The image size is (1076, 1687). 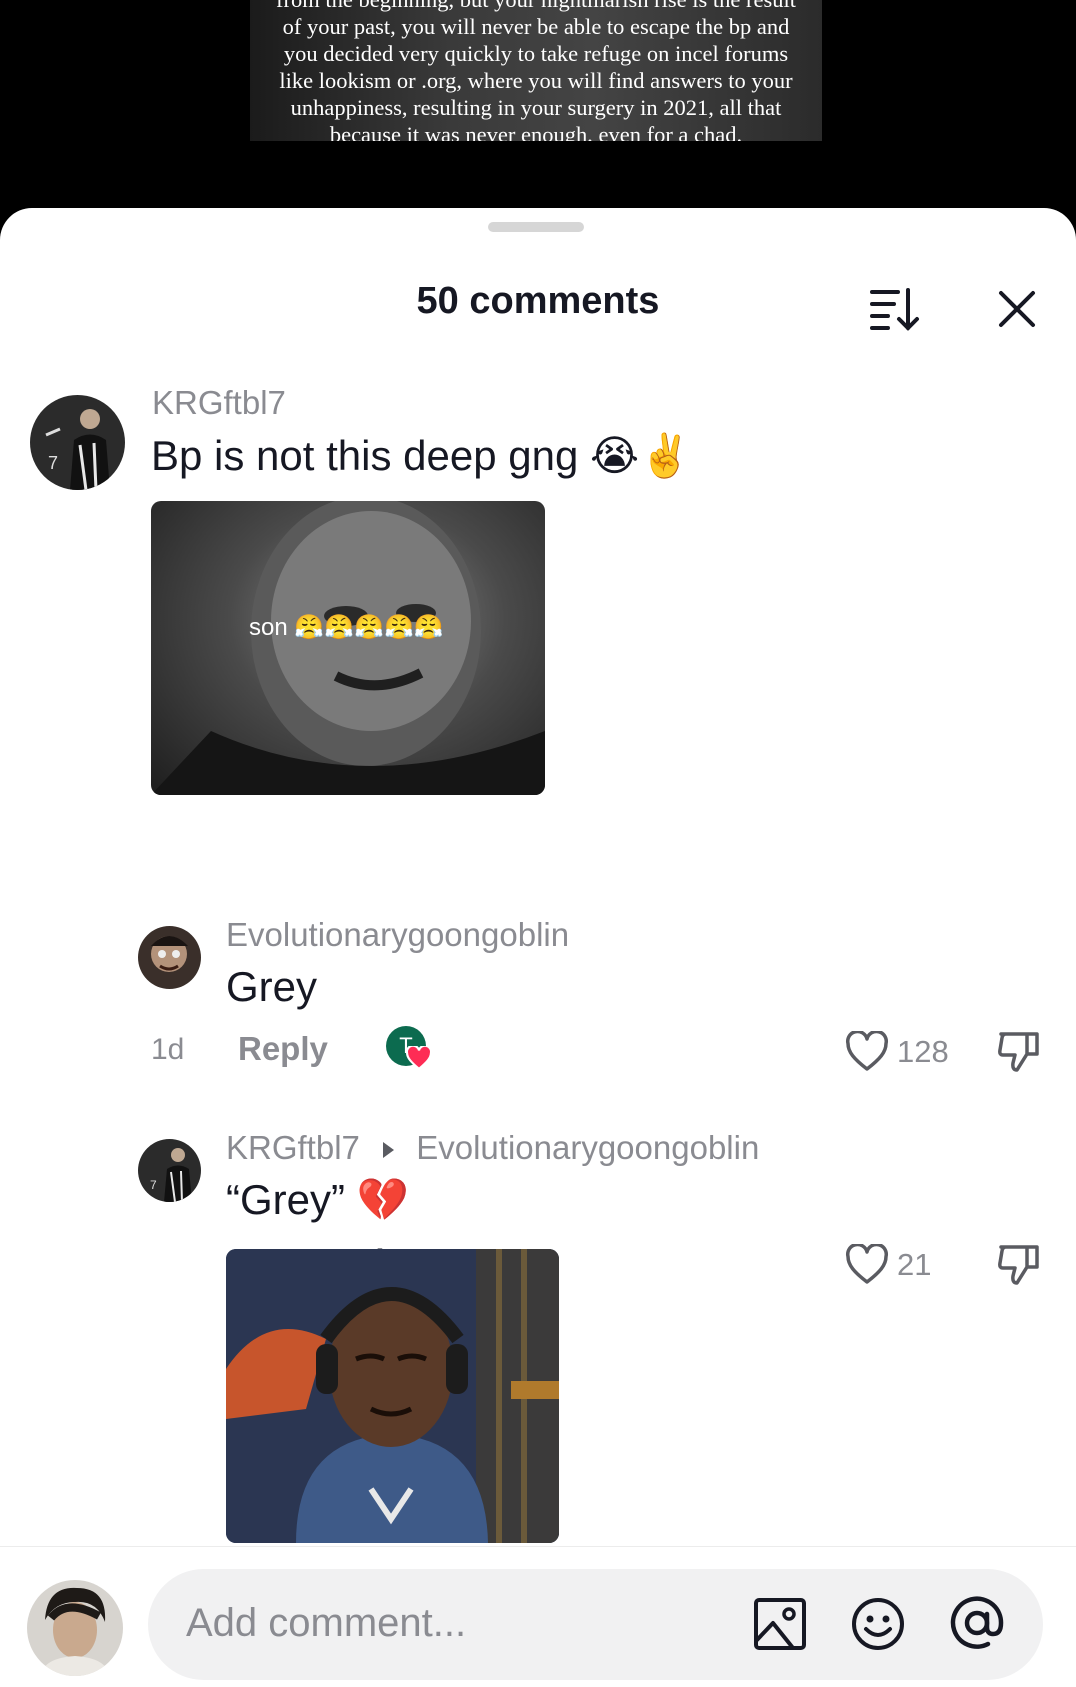 I want to click on like-button: 128, so click(x=897, y=1052).